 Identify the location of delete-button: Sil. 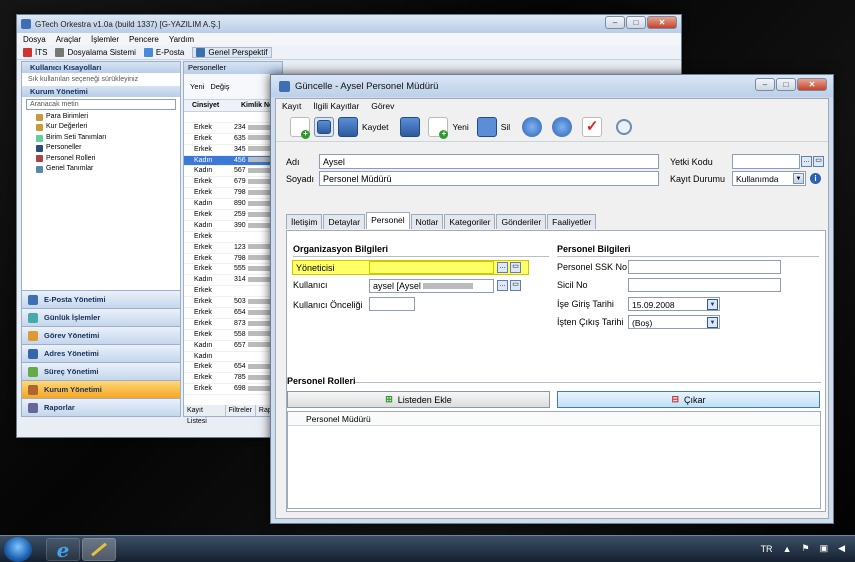
(493, 126).